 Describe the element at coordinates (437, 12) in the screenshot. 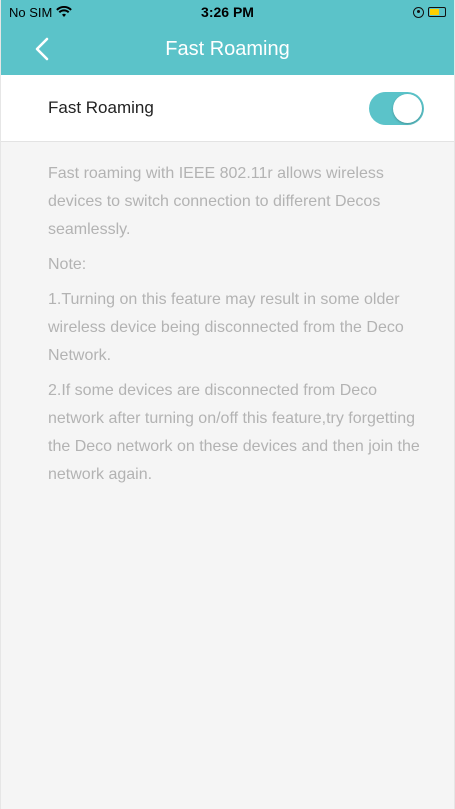

I see `battery-icon` at that location.